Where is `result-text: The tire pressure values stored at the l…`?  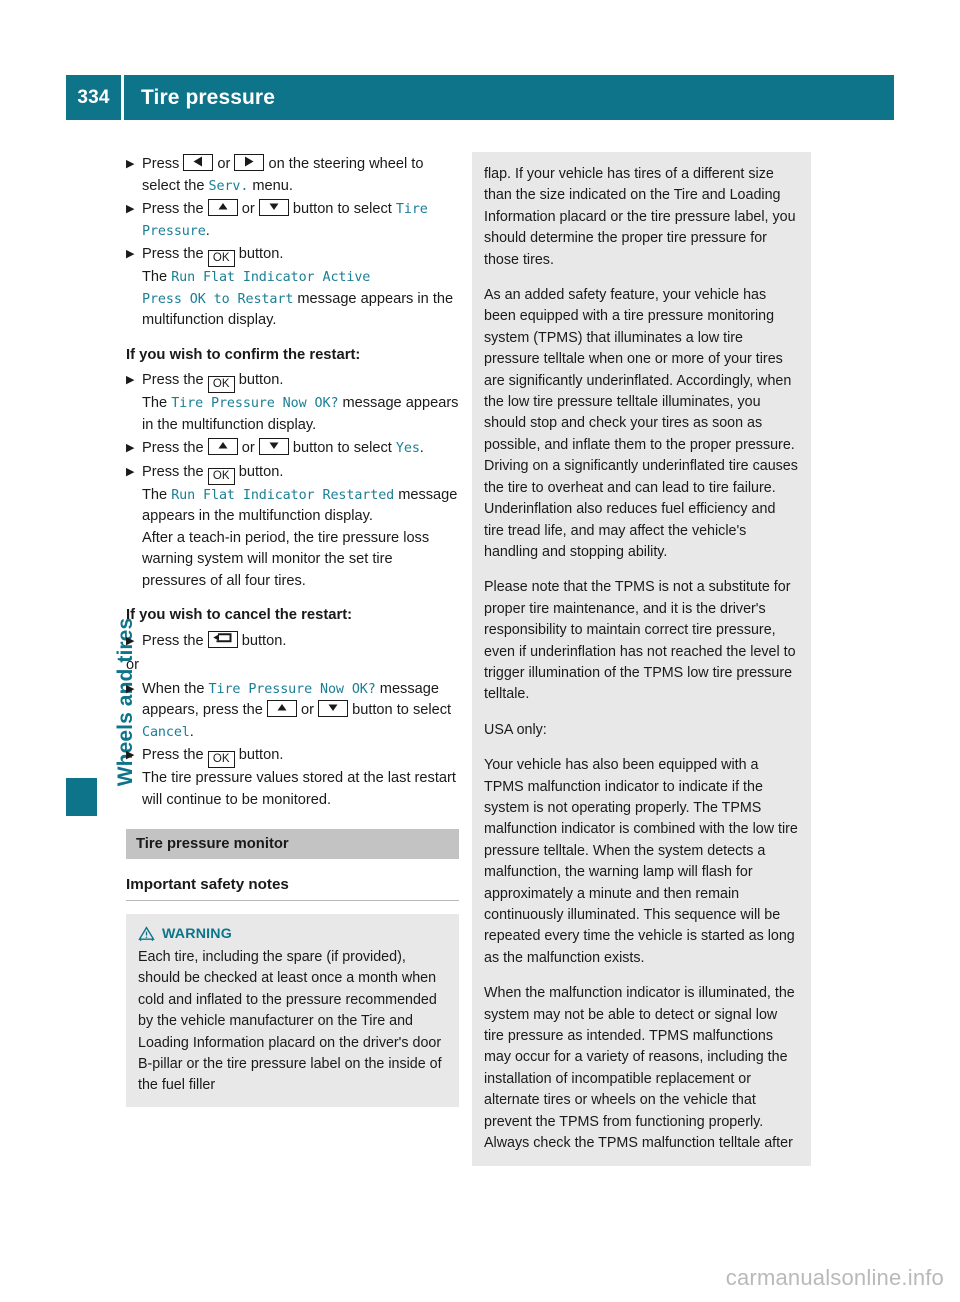 result-text: The tire pressure values stored at the l… is located at coordinates (299, 789).